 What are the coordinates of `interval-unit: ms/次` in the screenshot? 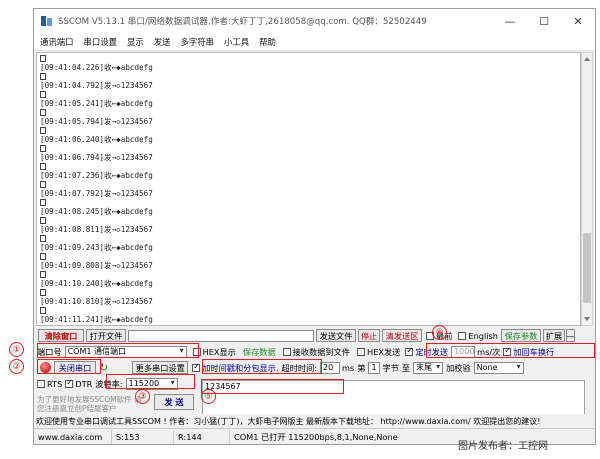 It's located at (489, 351).